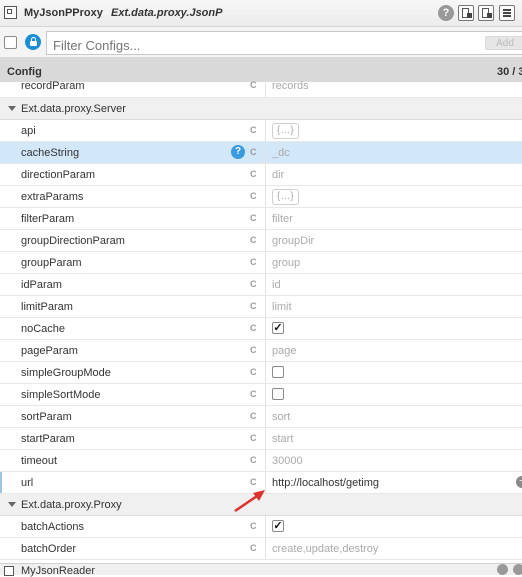 The image size is (522, 577). I want to click on component-class: Ext.data.proxy.JsonP, so click(167, 13).